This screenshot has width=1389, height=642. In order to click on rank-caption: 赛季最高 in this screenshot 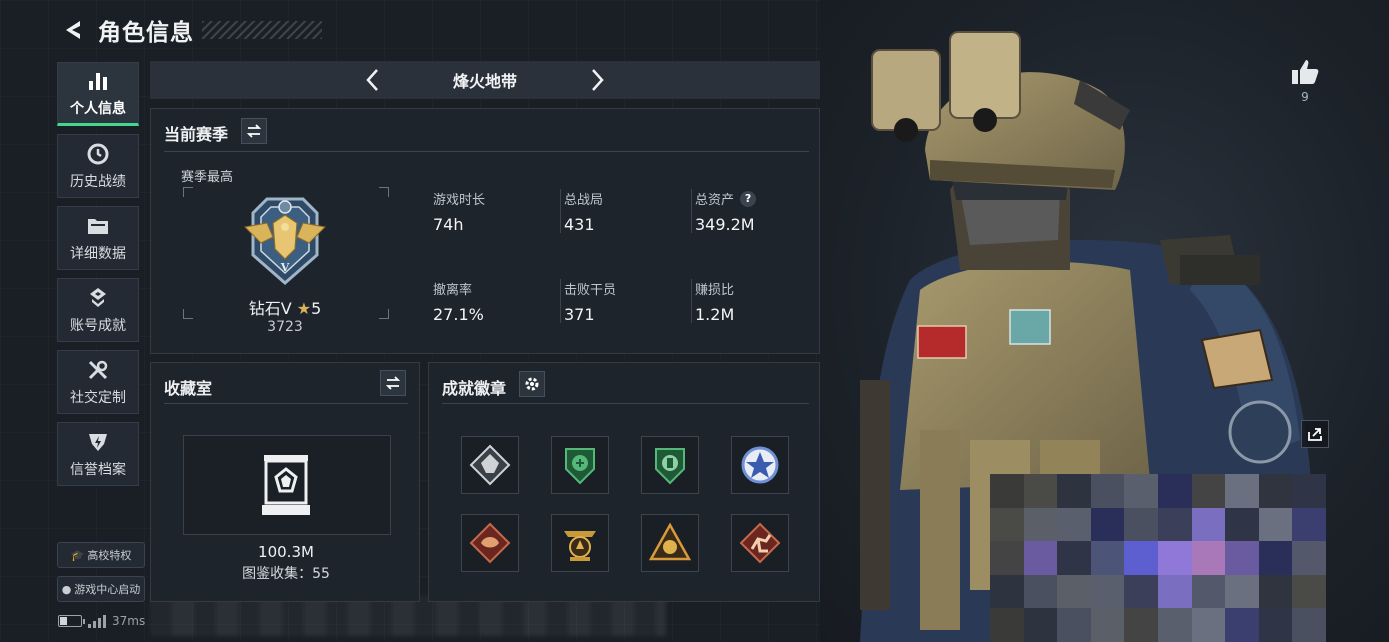, I will do `click(207, 177)`.